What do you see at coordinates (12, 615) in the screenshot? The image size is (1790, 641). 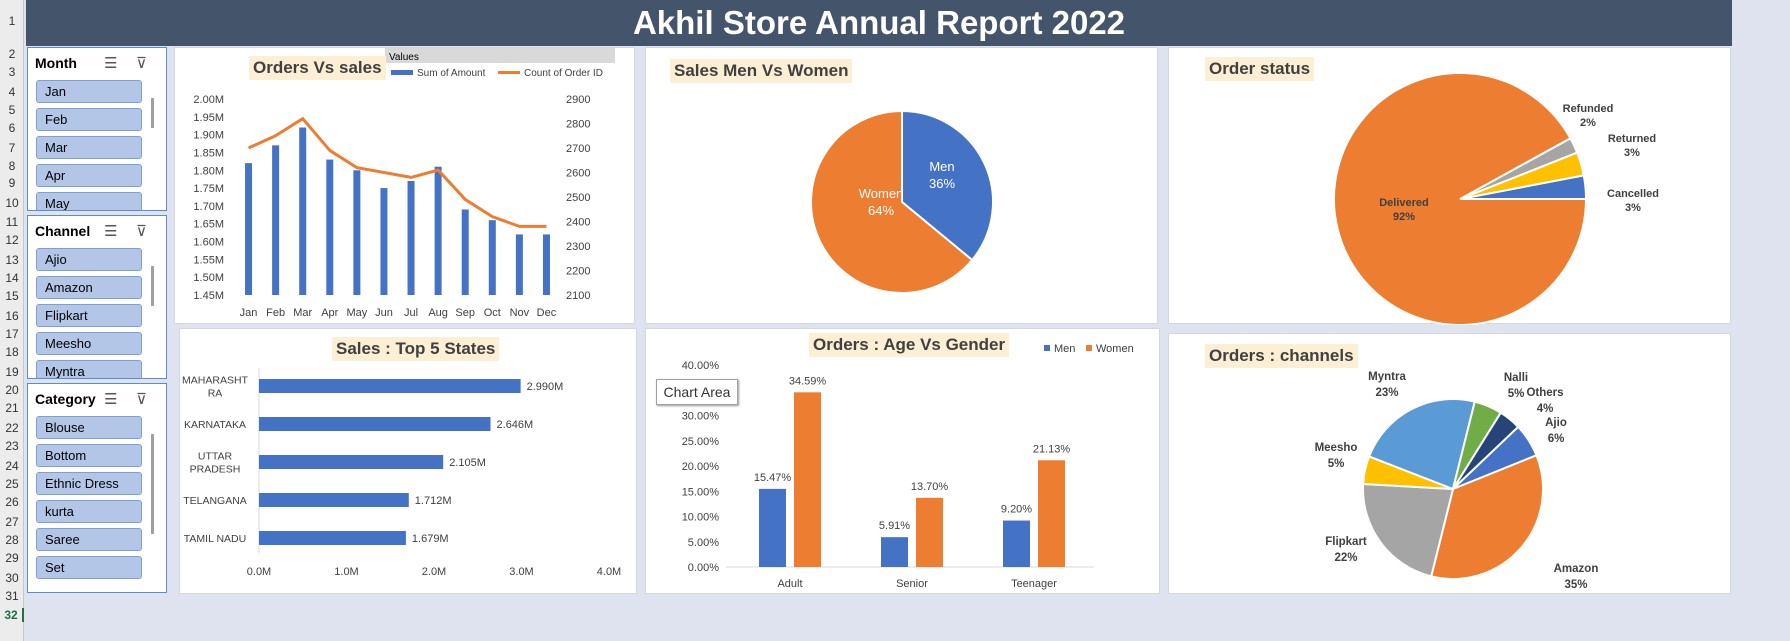 I see `row-number: 32` at bounding box center [12, 615].